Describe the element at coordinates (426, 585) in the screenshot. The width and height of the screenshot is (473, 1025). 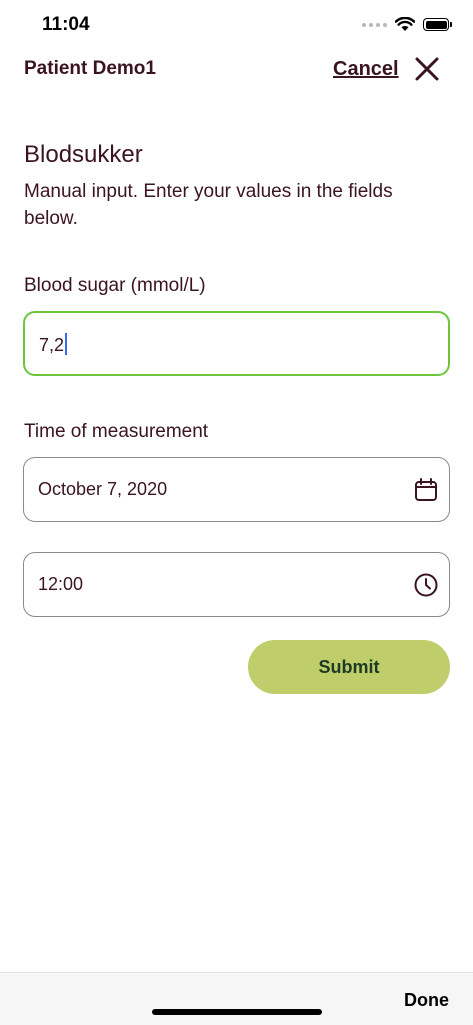
I see `clock-icon` at that location.